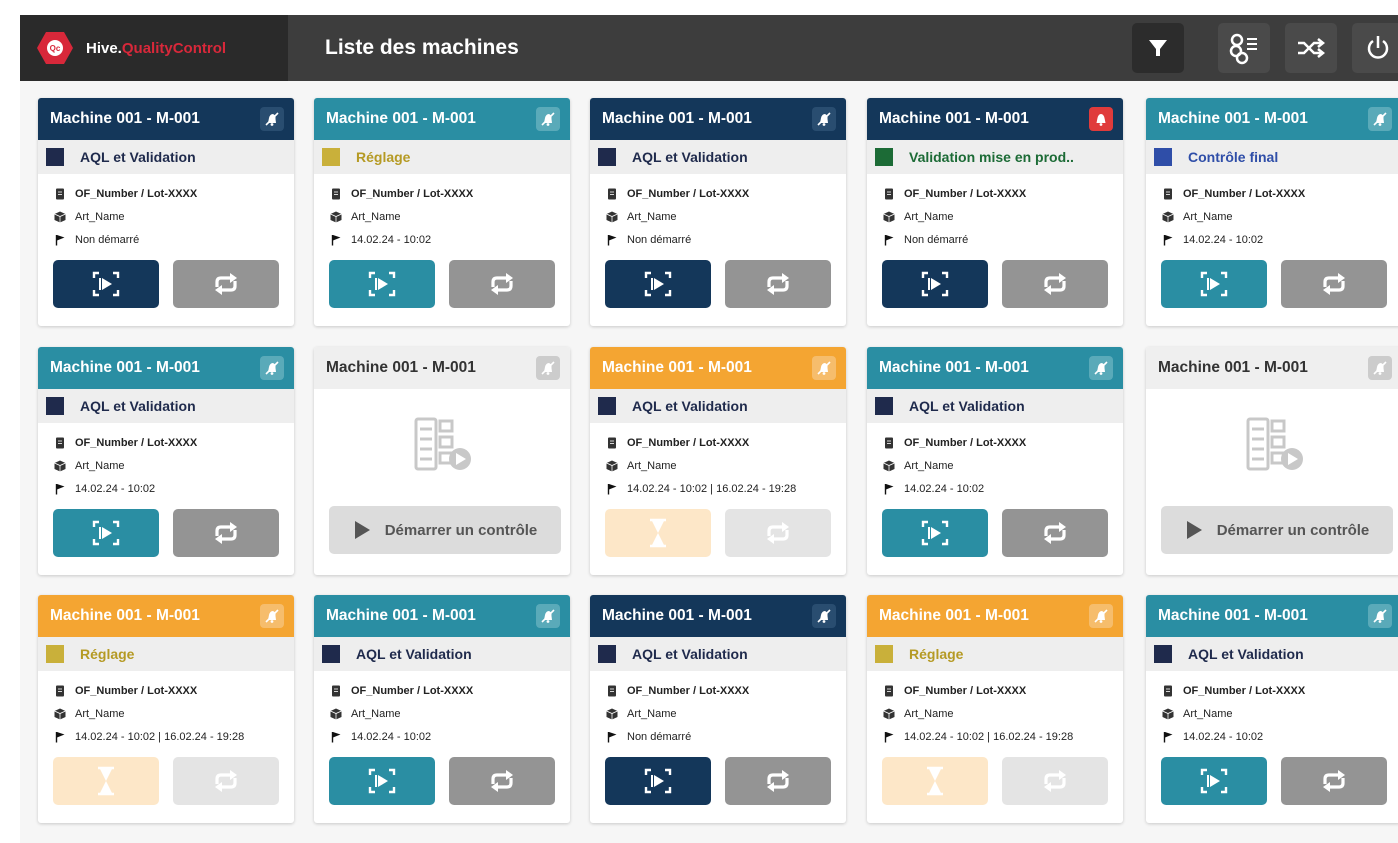 The image size is (1398, 843). Describe the element at coordinates (936, 654) in the screenshot. I see `step-label: Réglage` at that location.